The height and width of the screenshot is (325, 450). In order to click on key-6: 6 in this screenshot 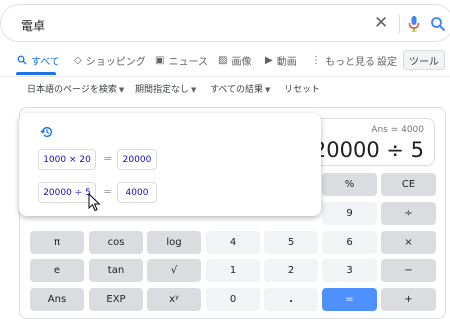, I will do `click(349, 242)`.